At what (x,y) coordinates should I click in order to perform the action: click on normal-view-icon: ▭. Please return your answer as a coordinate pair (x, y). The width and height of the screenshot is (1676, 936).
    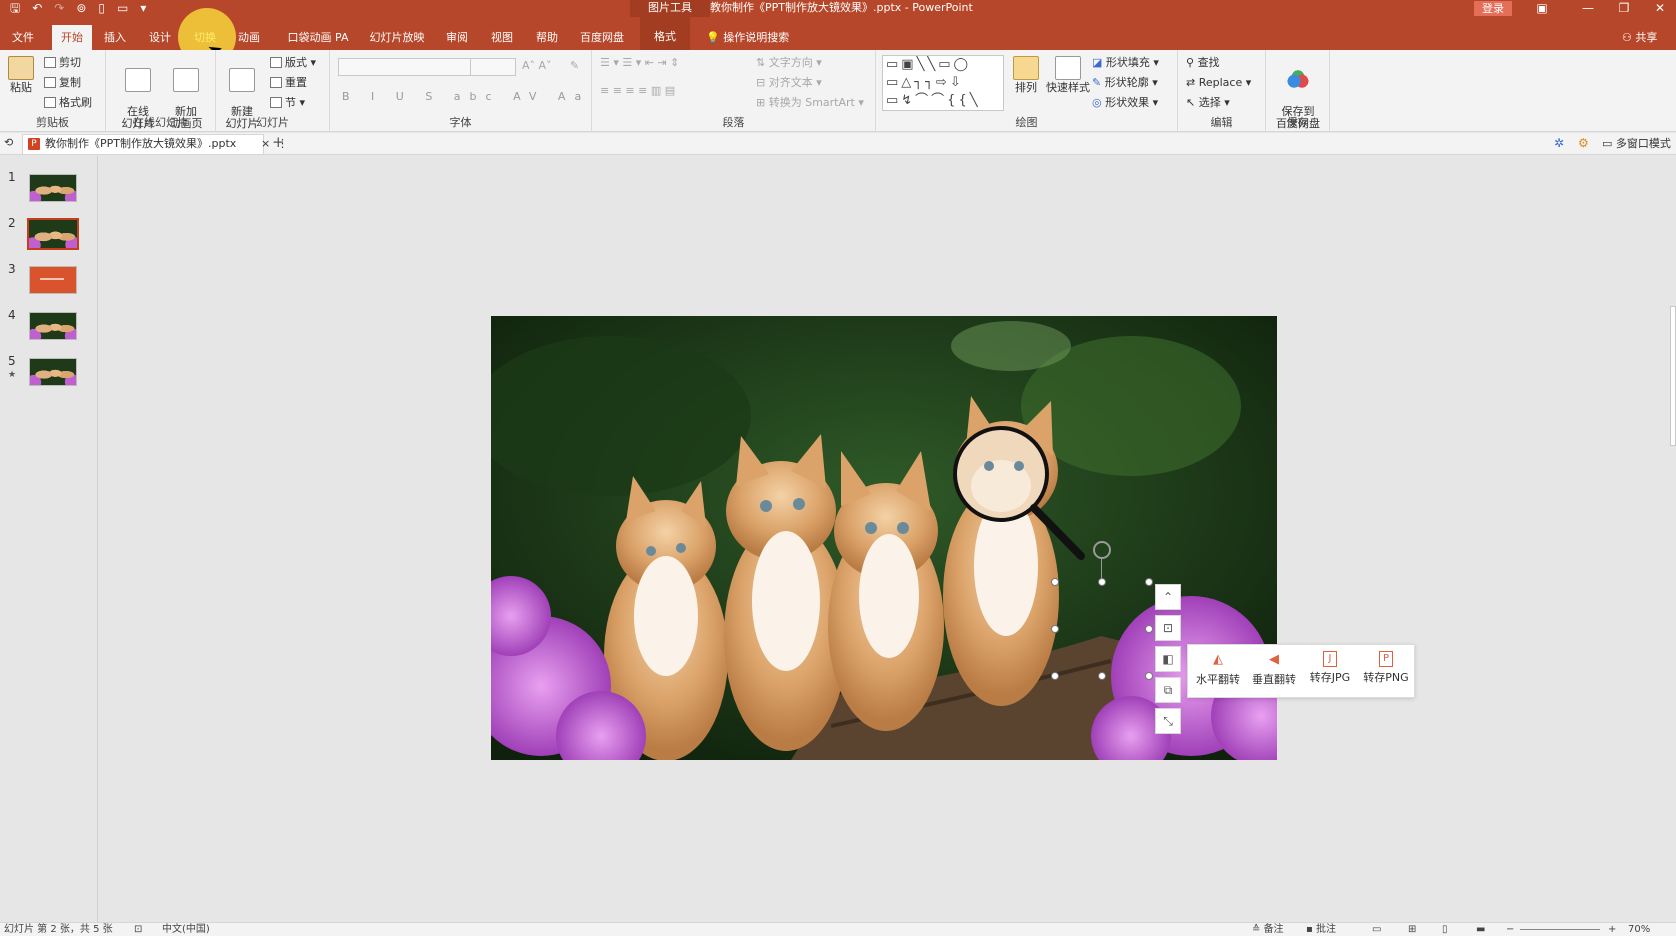
    Looking at the image, I should click on (1376, 930).